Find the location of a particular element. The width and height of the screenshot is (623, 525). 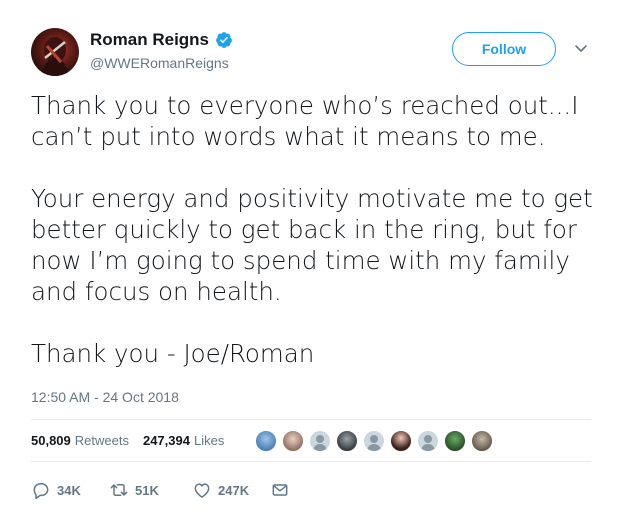

verified-badge-icon is located at coordinates (224, 40).